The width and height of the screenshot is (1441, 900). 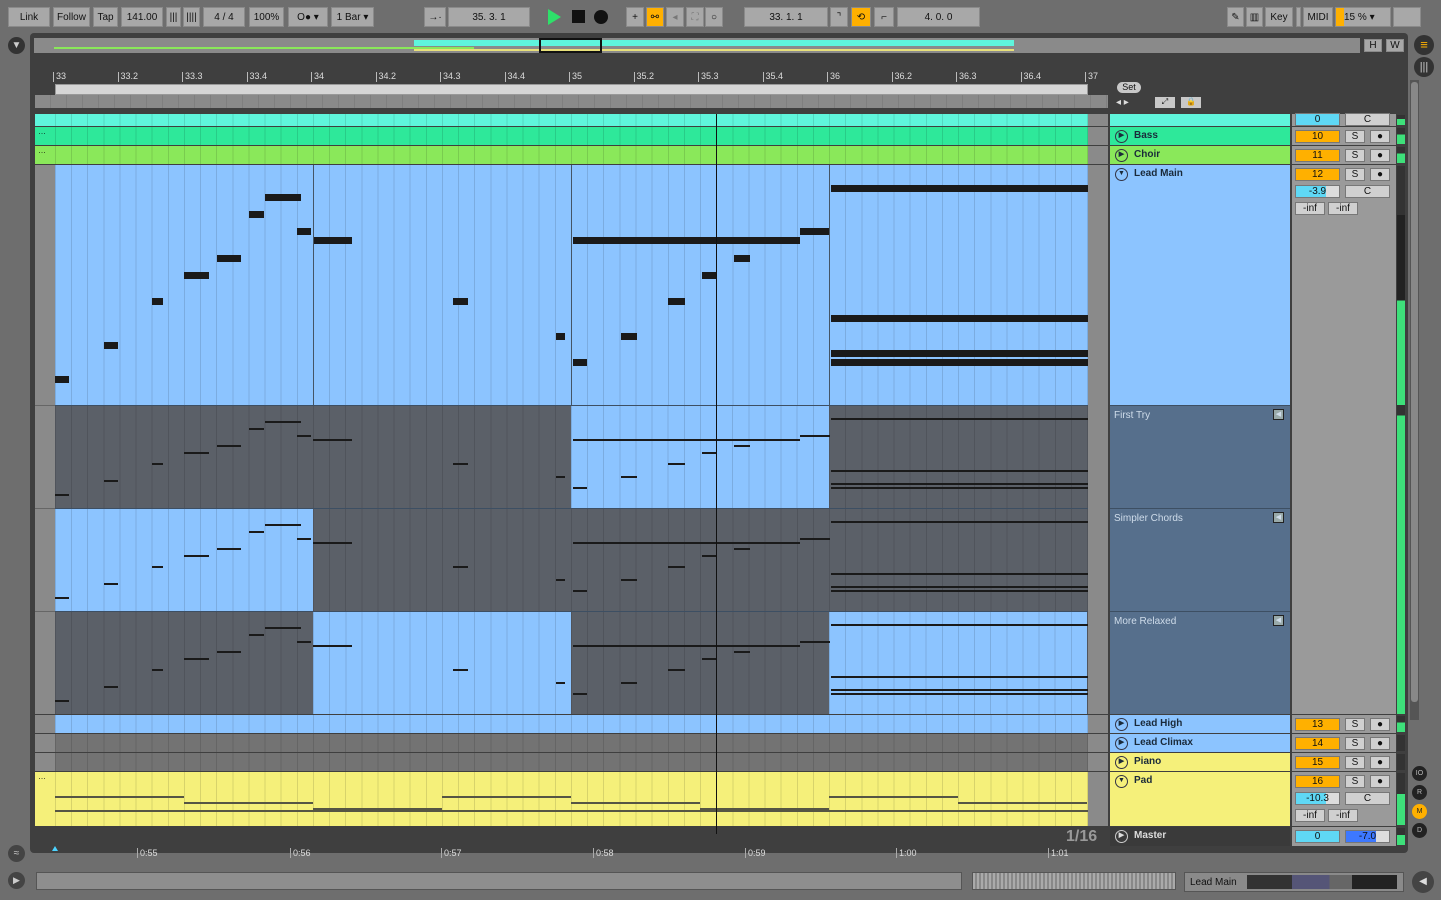 What do you see at coordinates (1200, 662) in the screenshot?
I see `take-lane-header: More Relaxed ◀` at bounding box center [1200, 662].